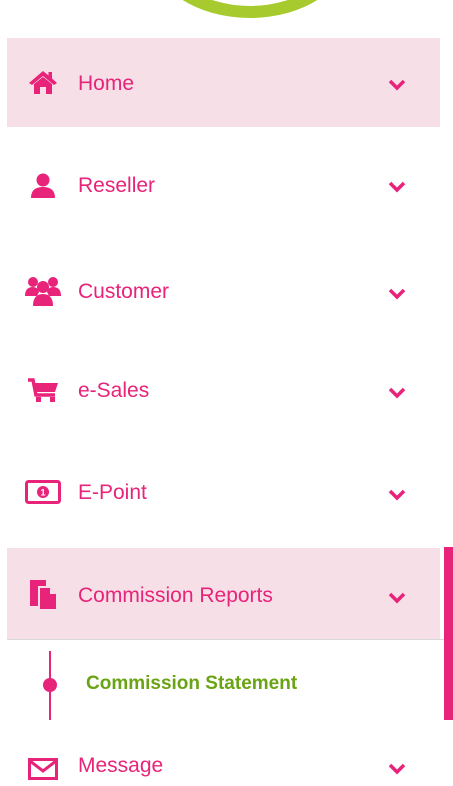 The image size is (453, 786). What do you see at coordinates (223, 493) in the screenshot?
I see `sidebar-item-e-point: 1 E-Point` at bounding box center [223, 493].